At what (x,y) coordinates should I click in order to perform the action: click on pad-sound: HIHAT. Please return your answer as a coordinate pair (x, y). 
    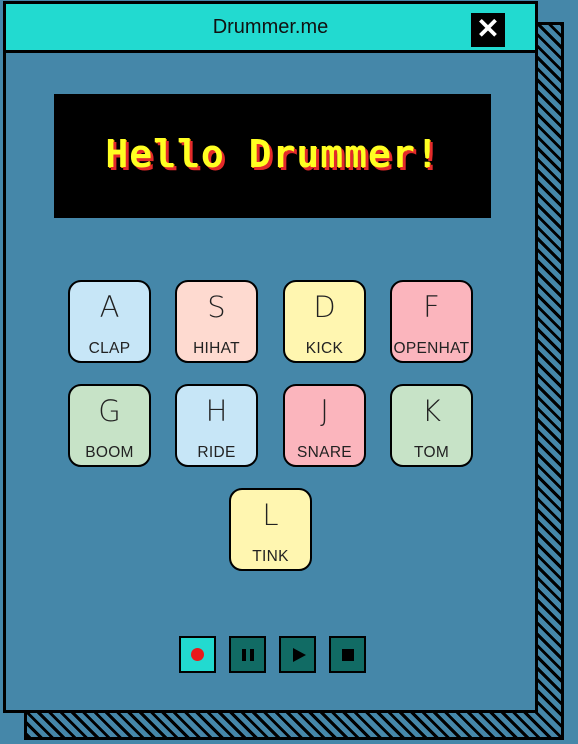
    Looking at the image, I should click on (216, 348).